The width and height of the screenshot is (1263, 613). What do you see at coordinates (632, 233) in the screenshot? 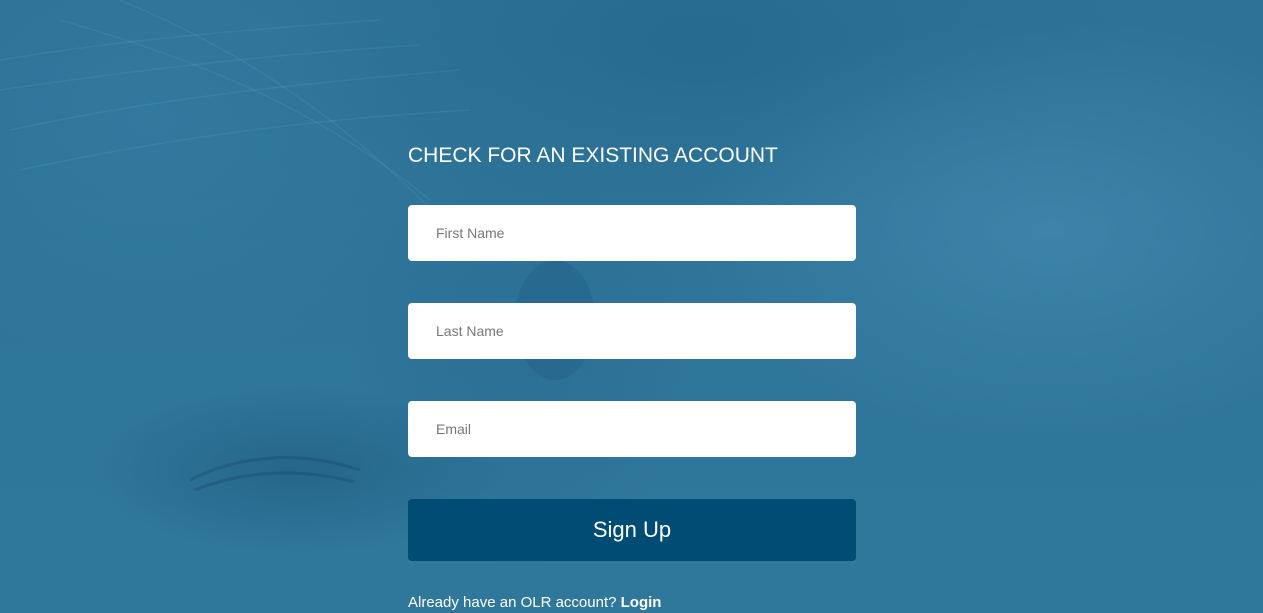
I see `first-name-input` at bounding box center [632, 233].